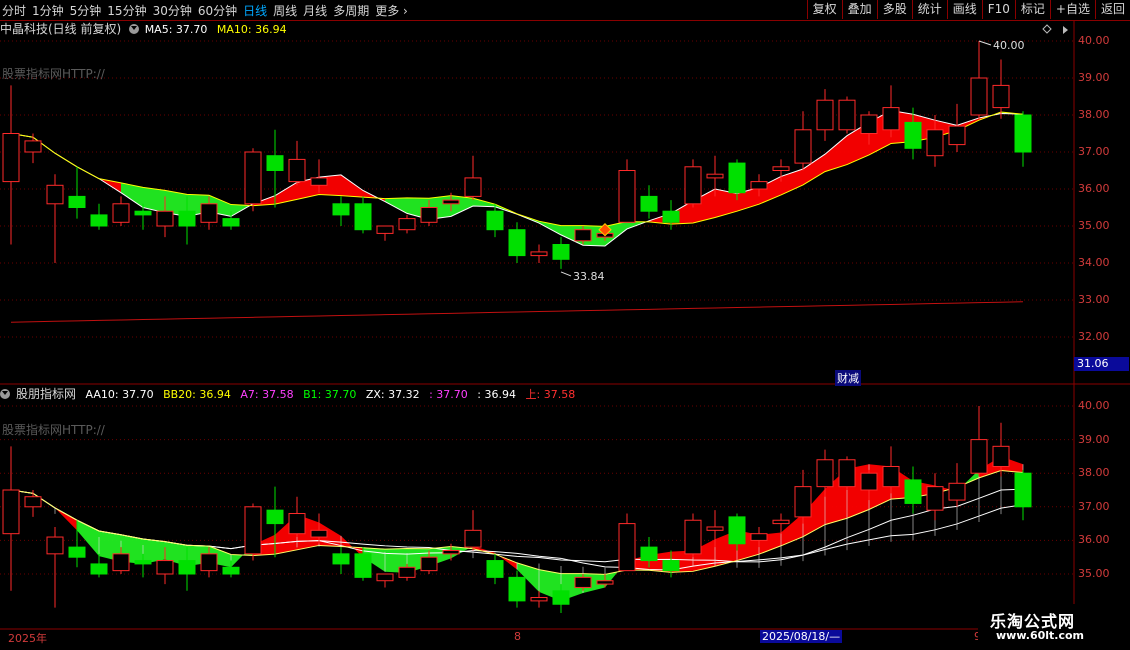  Describe the element at coordinates (801, 636) in the screenshot. I see `date-cursor-label: 2025/08/18/—` at that location.